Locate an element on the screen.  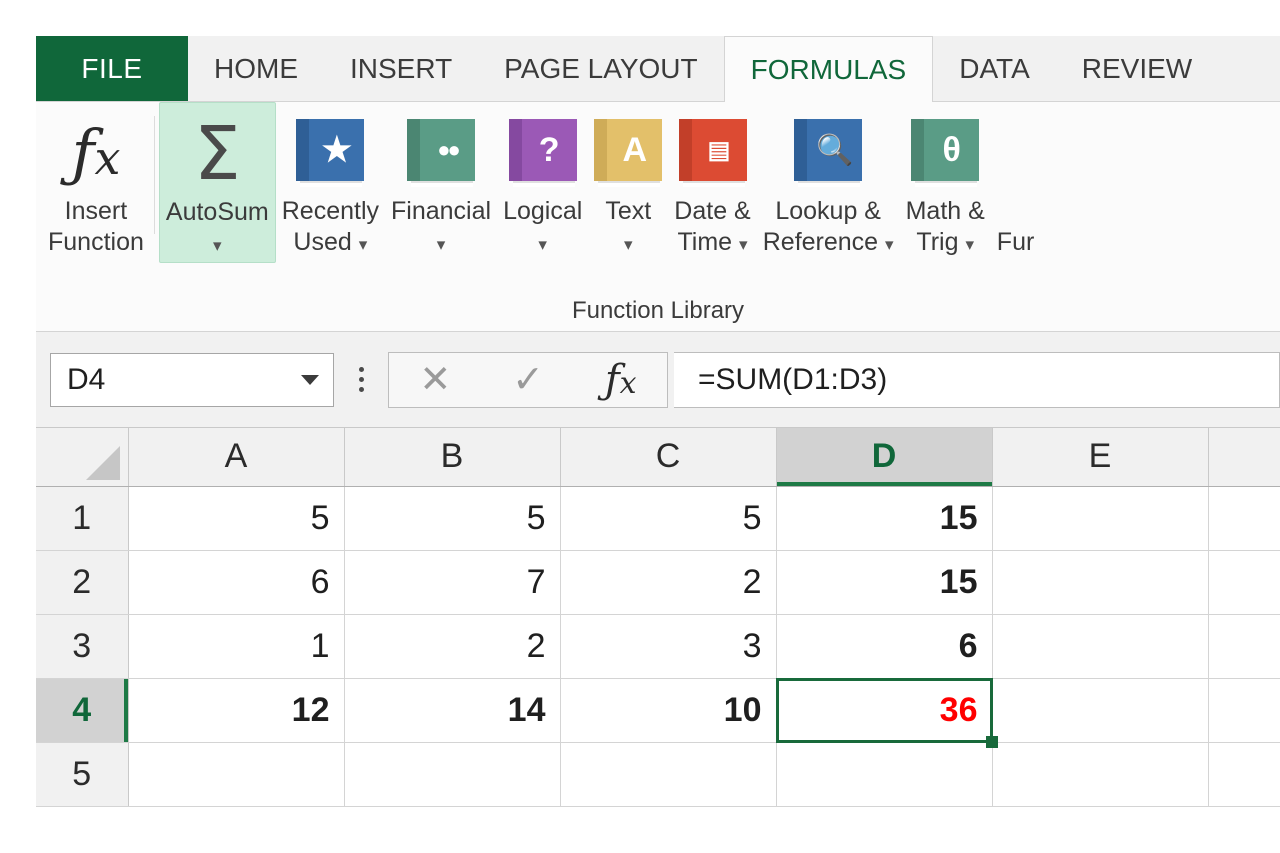
book-star-icon: ★ is located at coordinates (330, 153).